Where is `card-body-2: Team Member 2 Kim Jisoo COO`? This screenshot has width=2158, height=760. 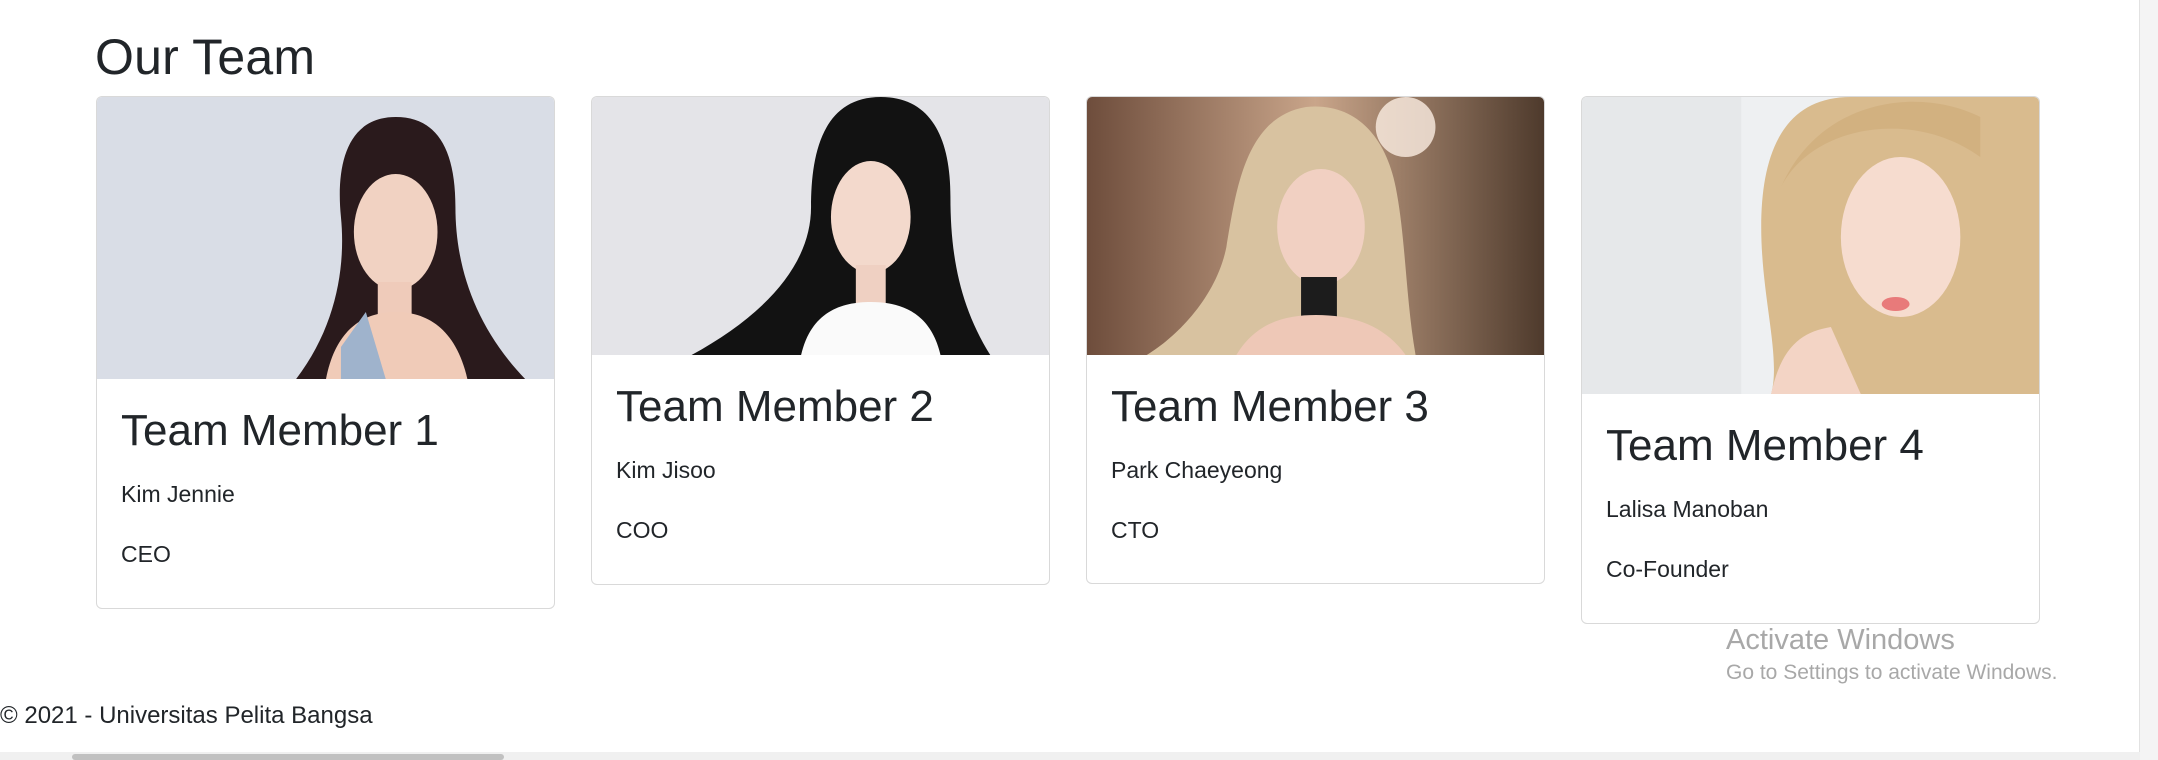
card-body-2: Team Member 2 Kim Jisoo COO is located at coordinates (820, 450).